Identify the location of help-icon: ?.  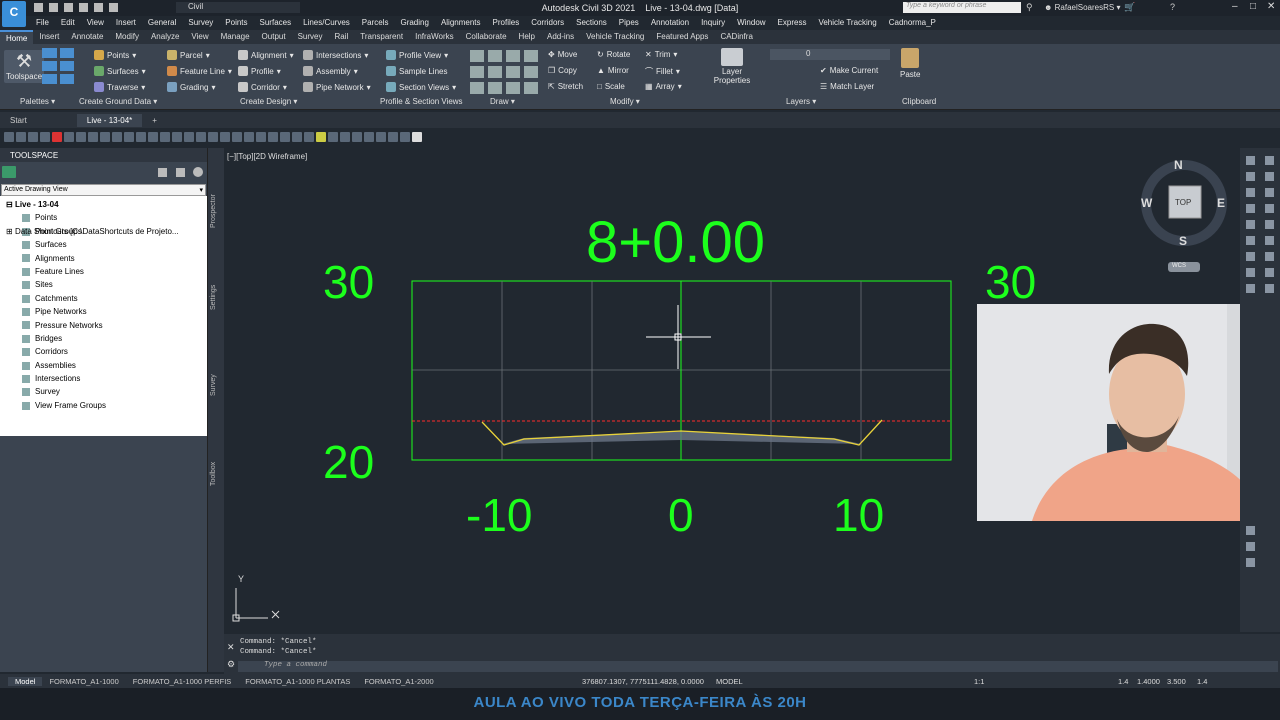
(1172, 7).